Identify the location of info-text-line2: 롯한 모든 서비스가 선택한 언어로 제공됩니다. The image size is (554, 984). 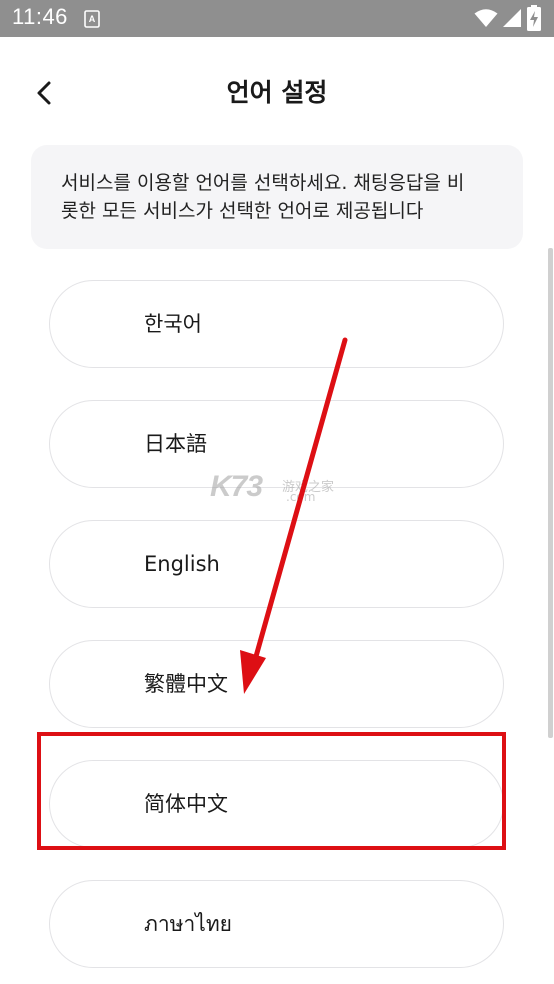
(242, 211).